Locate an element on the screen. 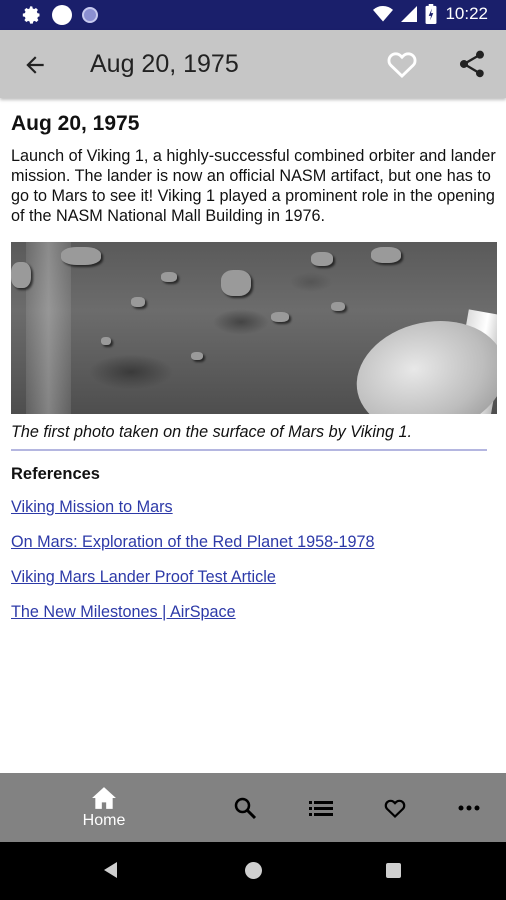  article-heading: Aug 20, 1975 is located at coordinates (75, 123).